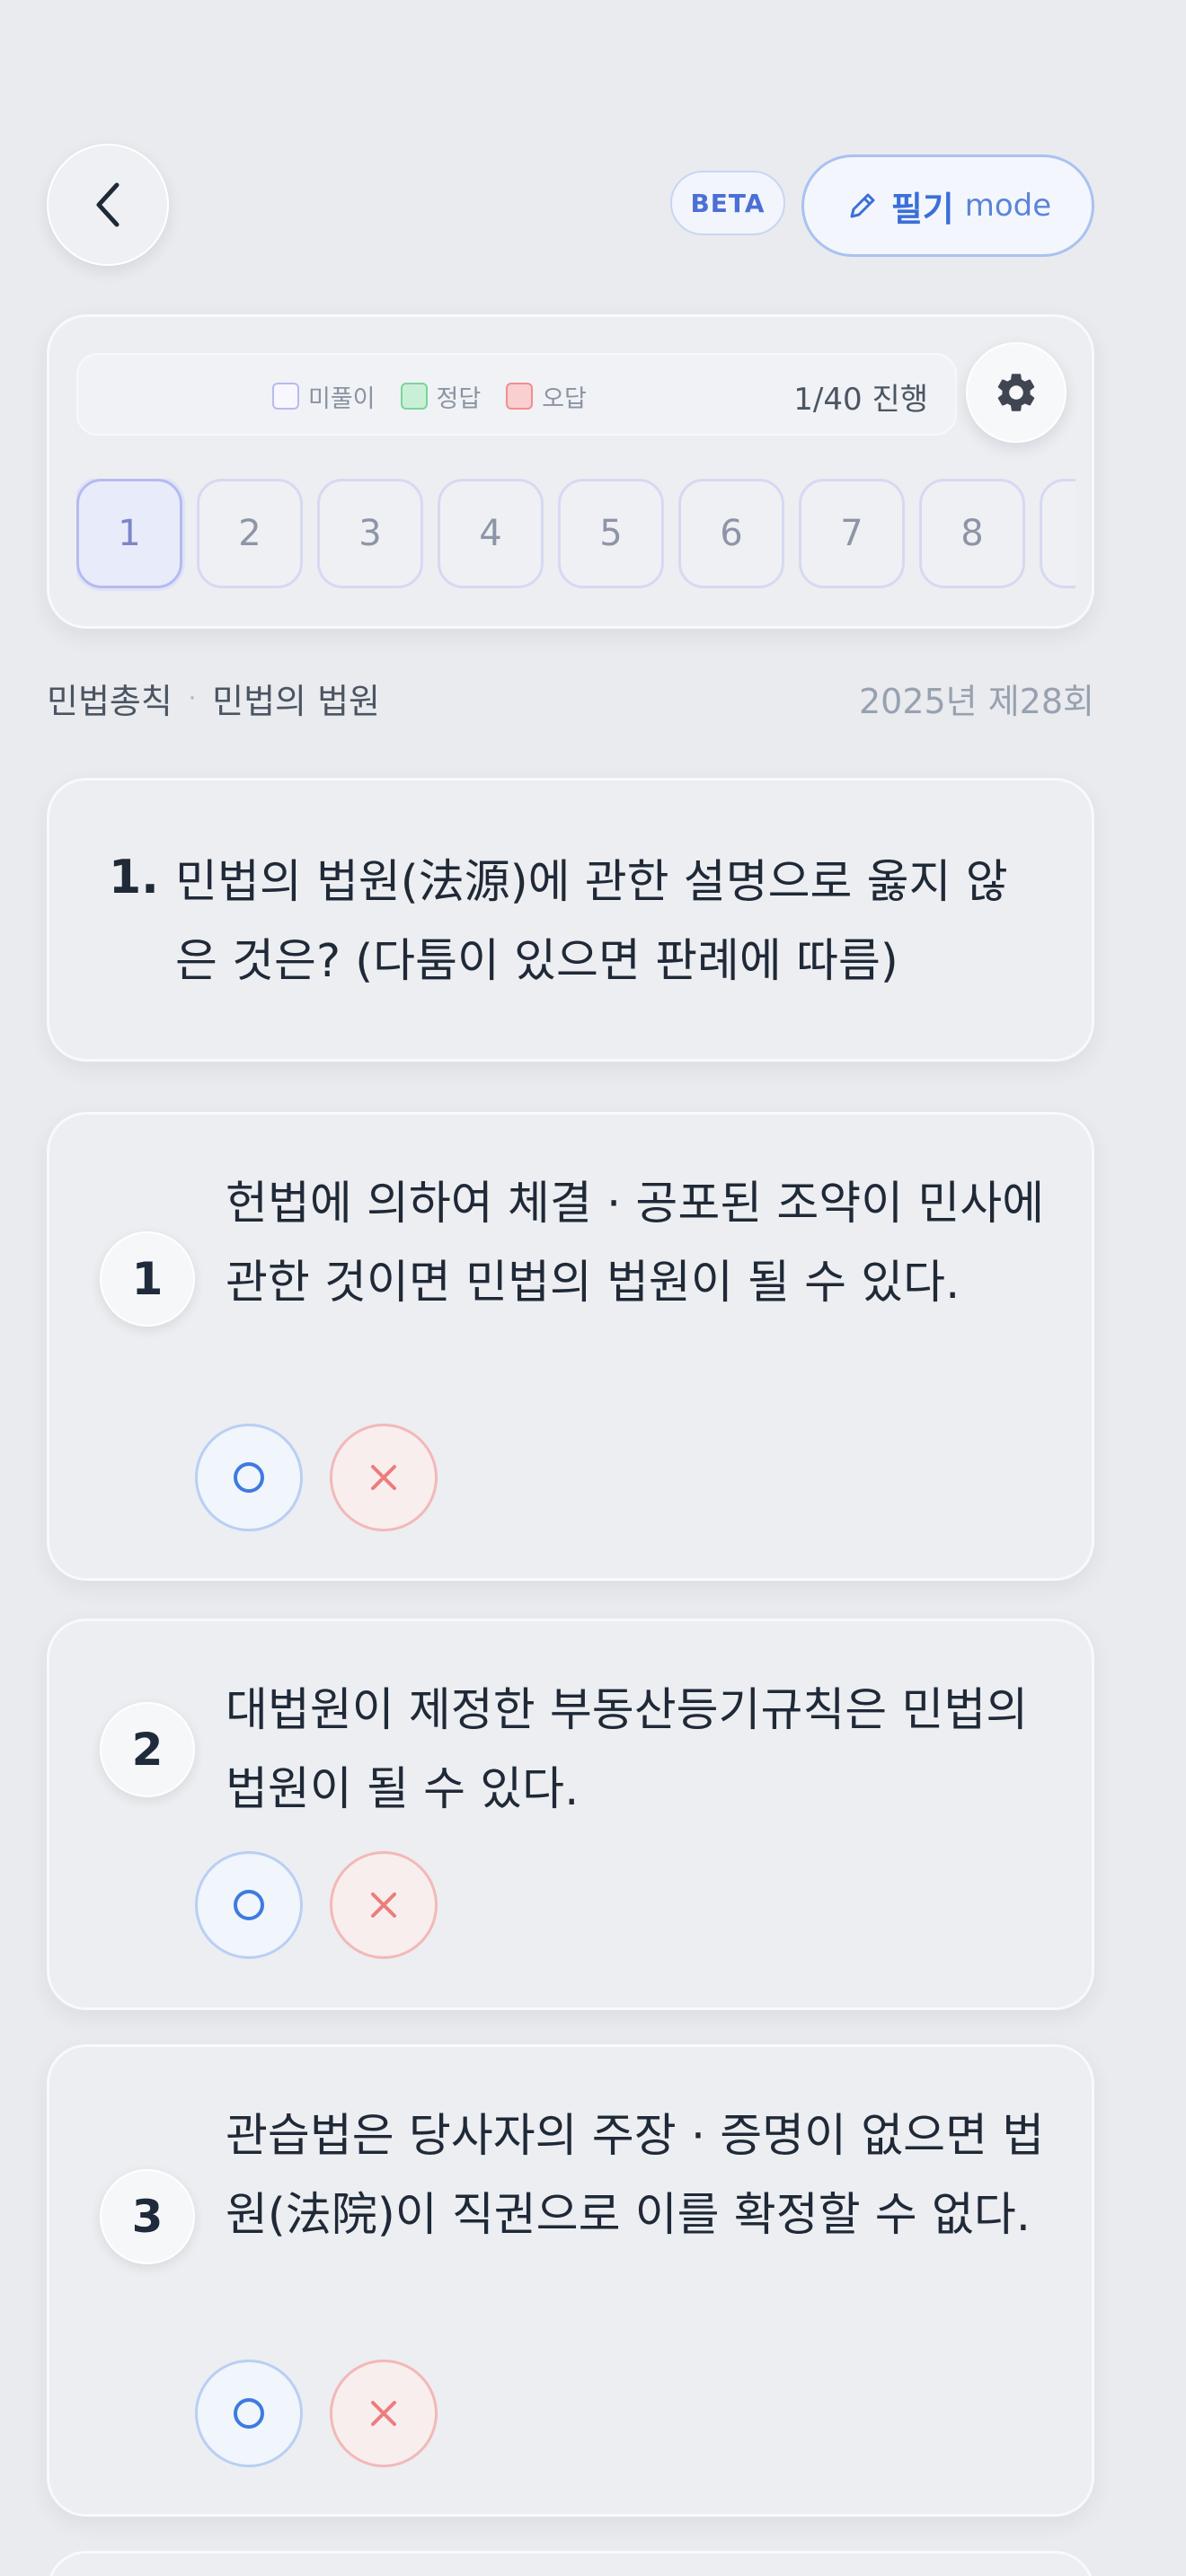 The height and width of the screenshot is (2576, 1186). Describe the element at coordinates (922, 209) in the screenshot. I see `mode-label: 필기` at that location.